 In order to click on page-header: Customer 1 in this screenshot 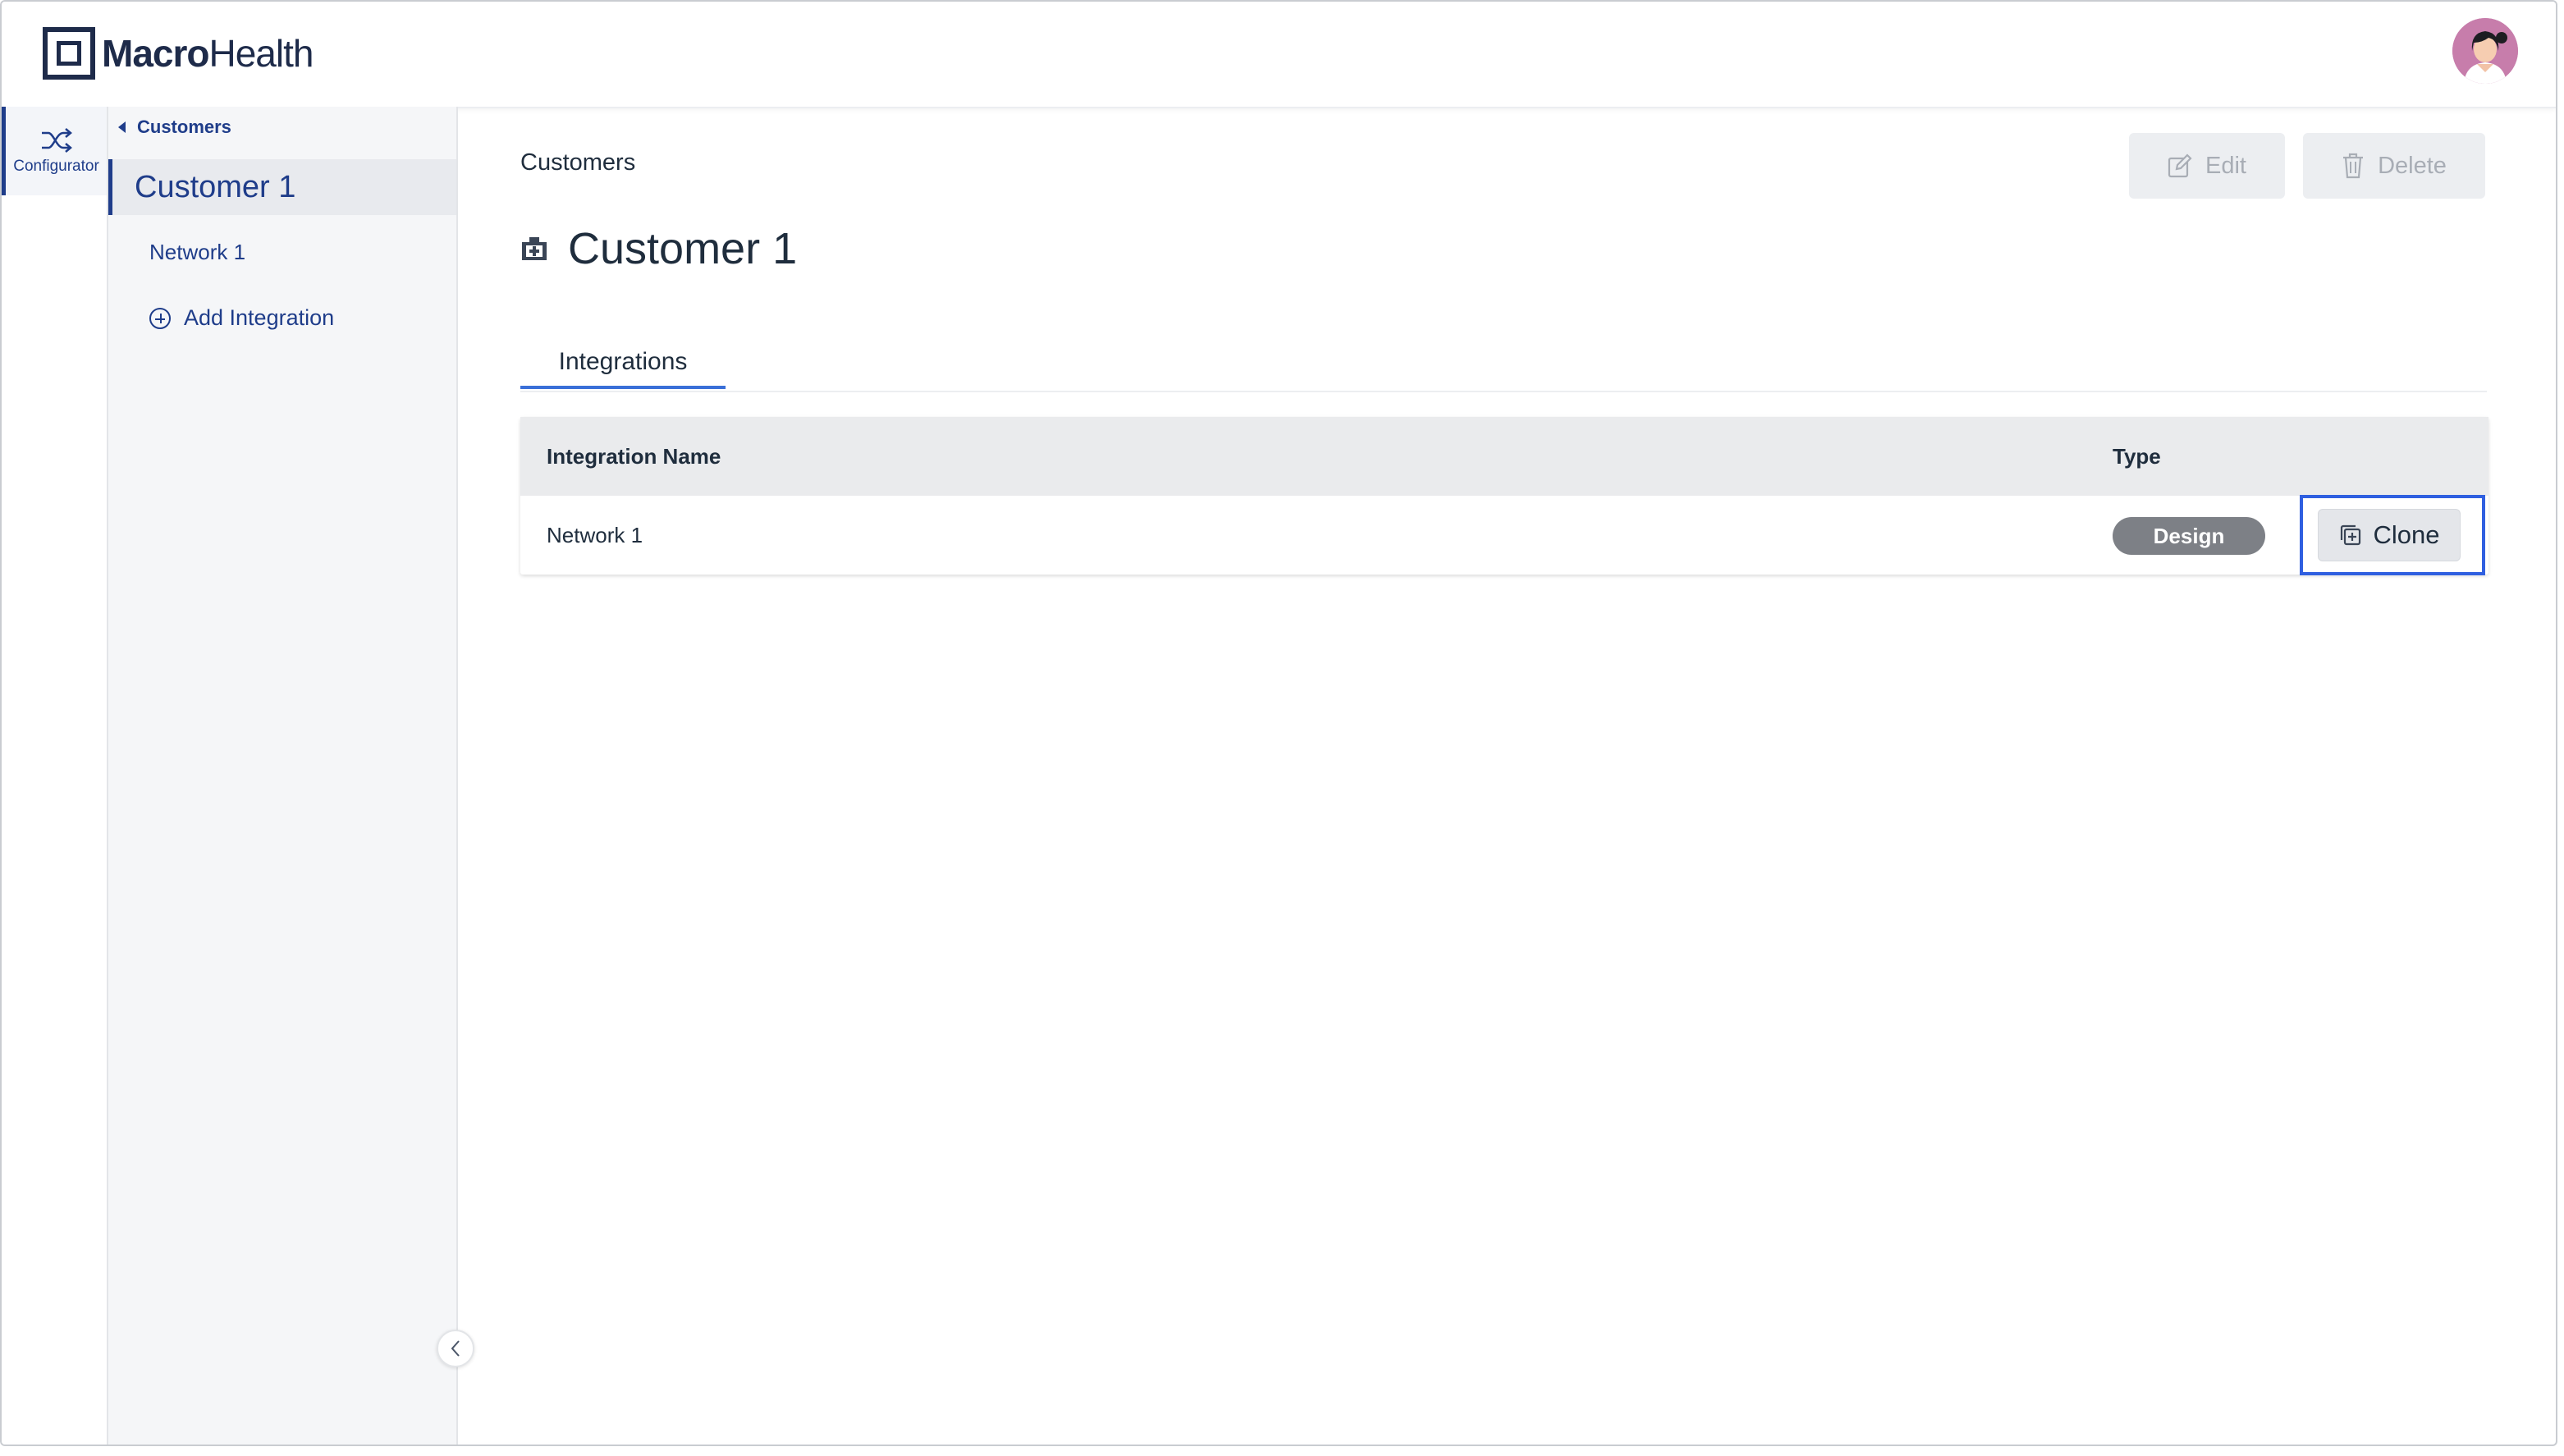, I will do `click(658, 248)`.